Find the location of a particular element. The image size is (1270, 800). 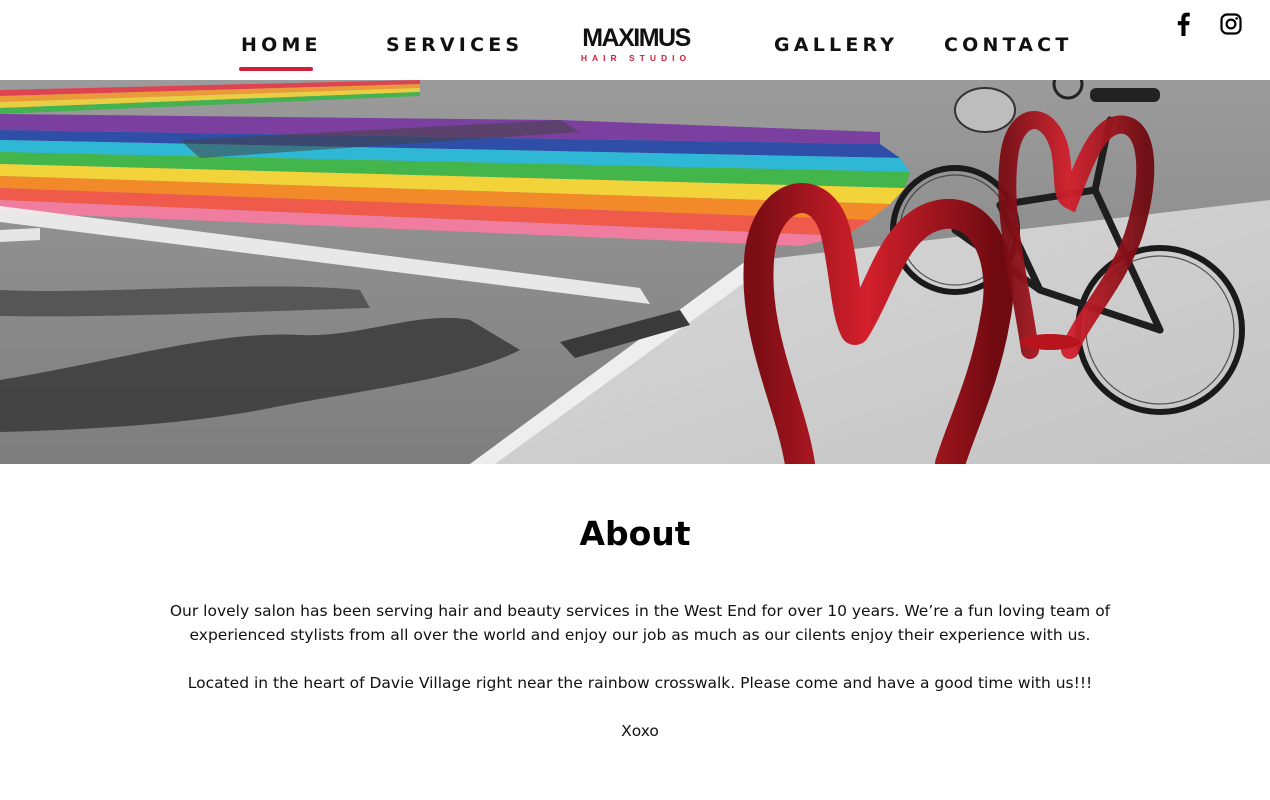

nav-services-link: SERVICES is located at coordinates (454, 45).